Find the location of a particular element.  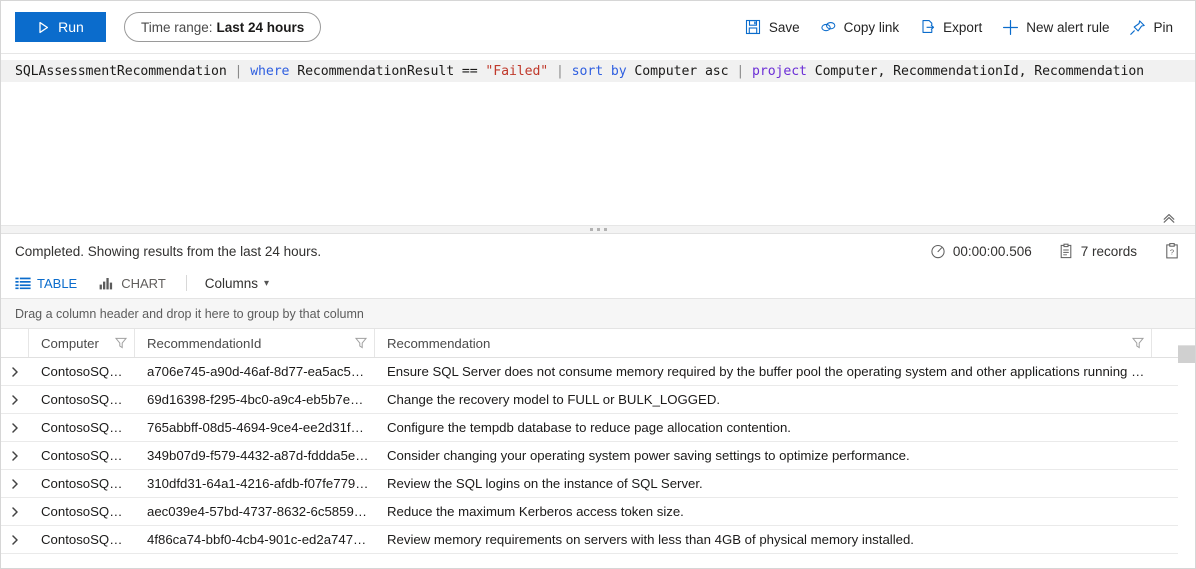

column-header-recommendationid-label: RecommendationId is located at coordinates (204, 343).